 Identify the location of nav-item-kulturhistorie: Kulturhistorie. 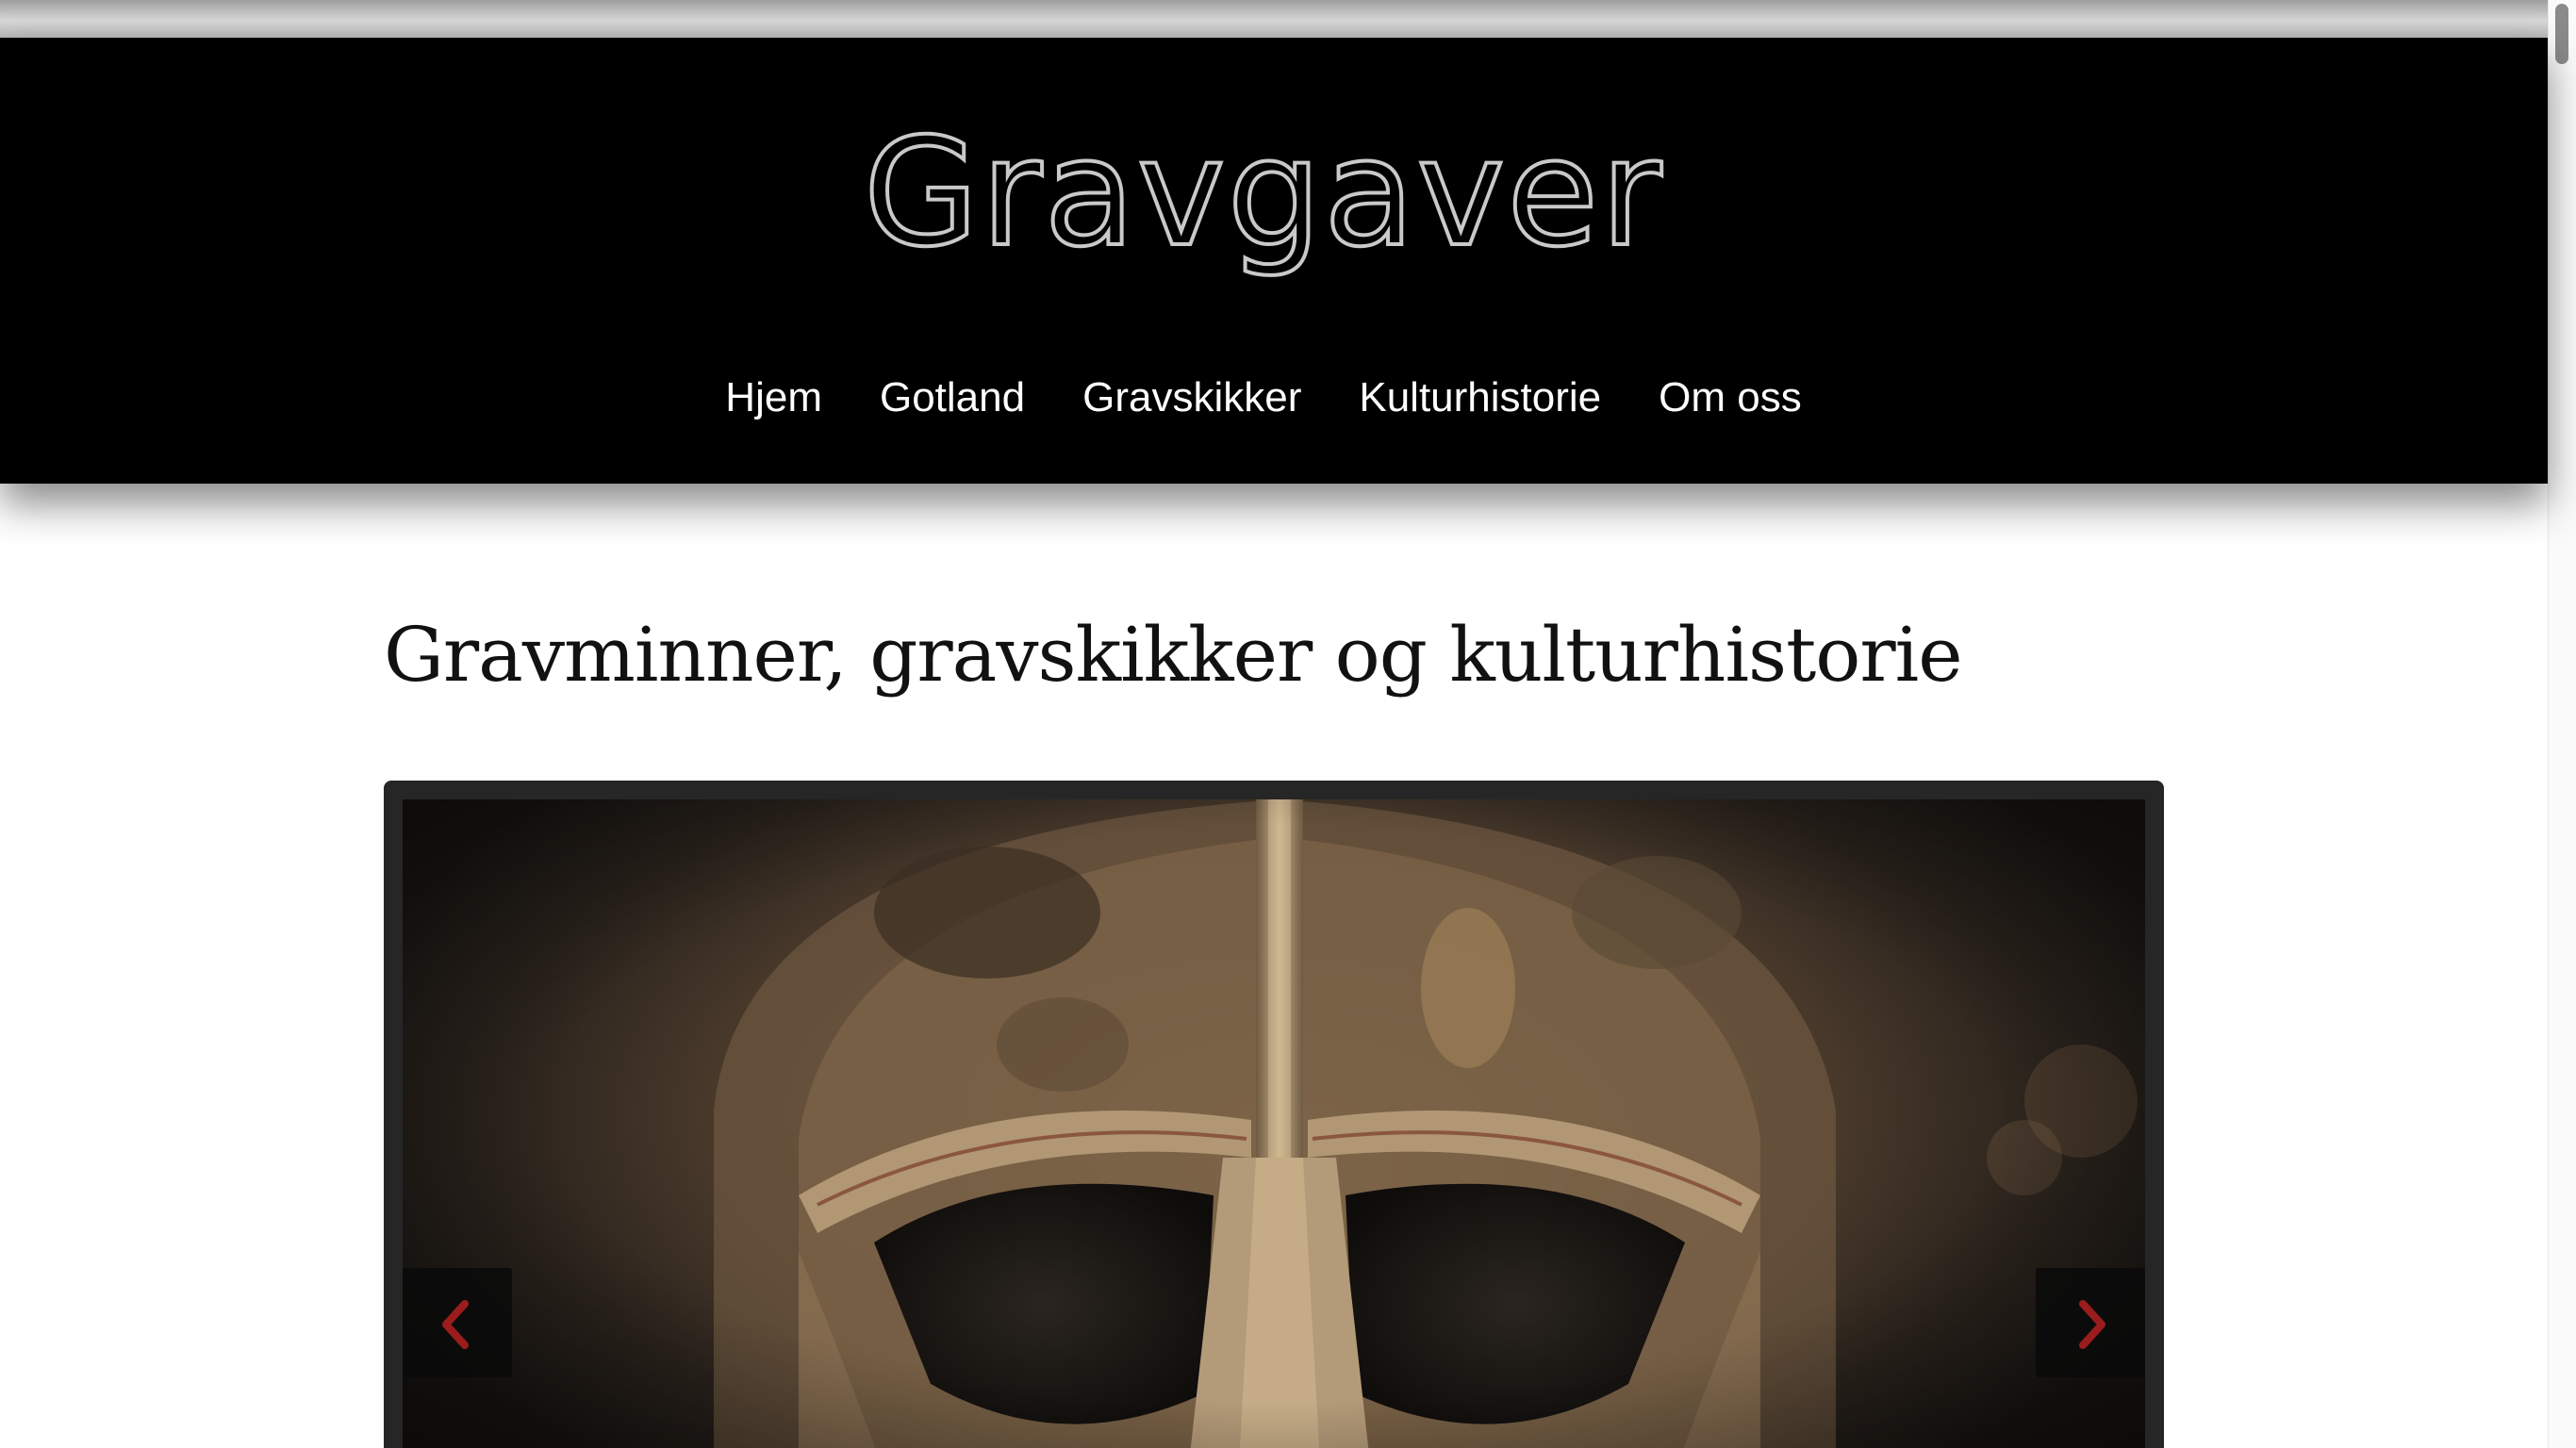
(1480, 398).